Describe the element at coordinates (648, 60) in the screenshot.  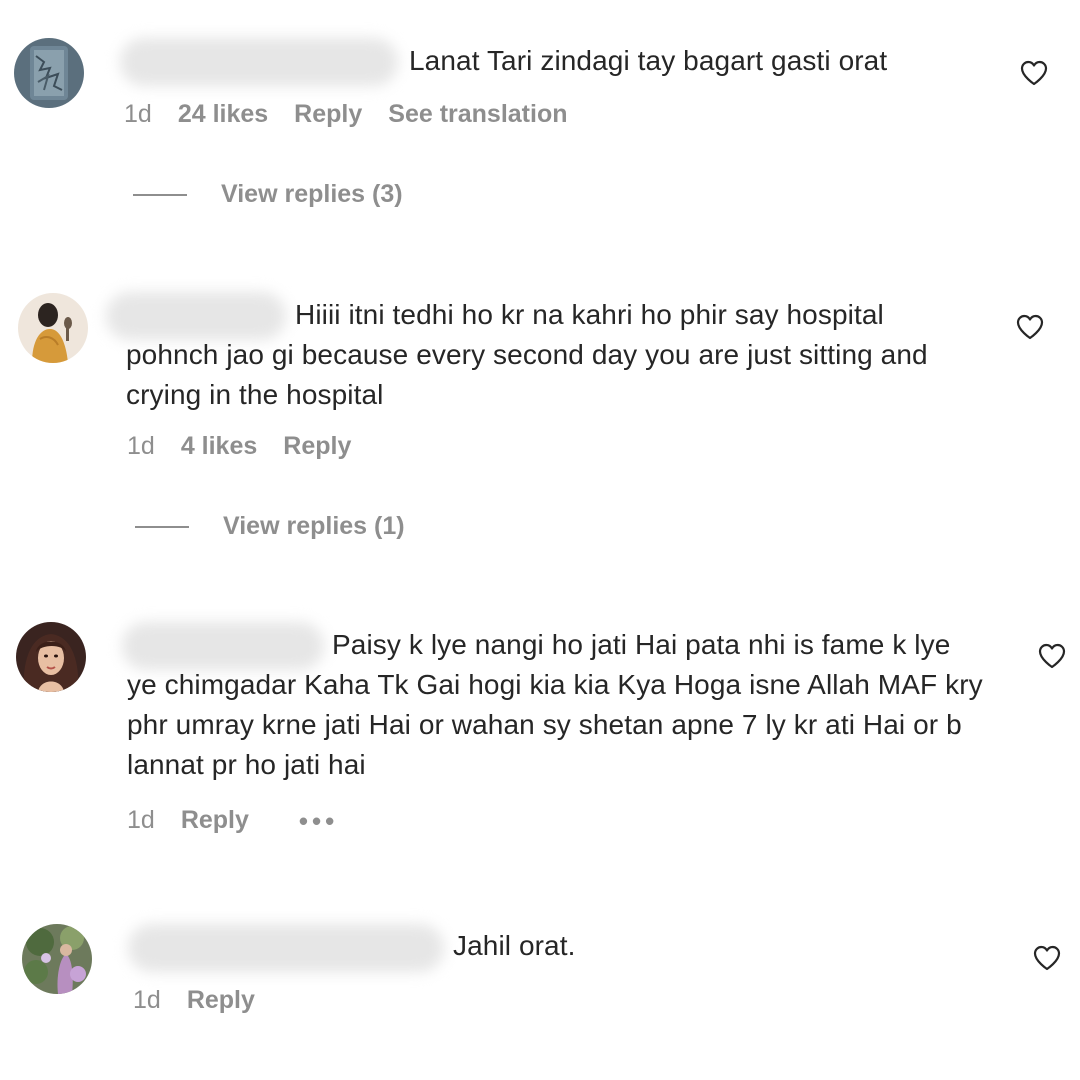
I see `comment-text: Lanat Tari zindagi tay bagart gasti orat` at that location.